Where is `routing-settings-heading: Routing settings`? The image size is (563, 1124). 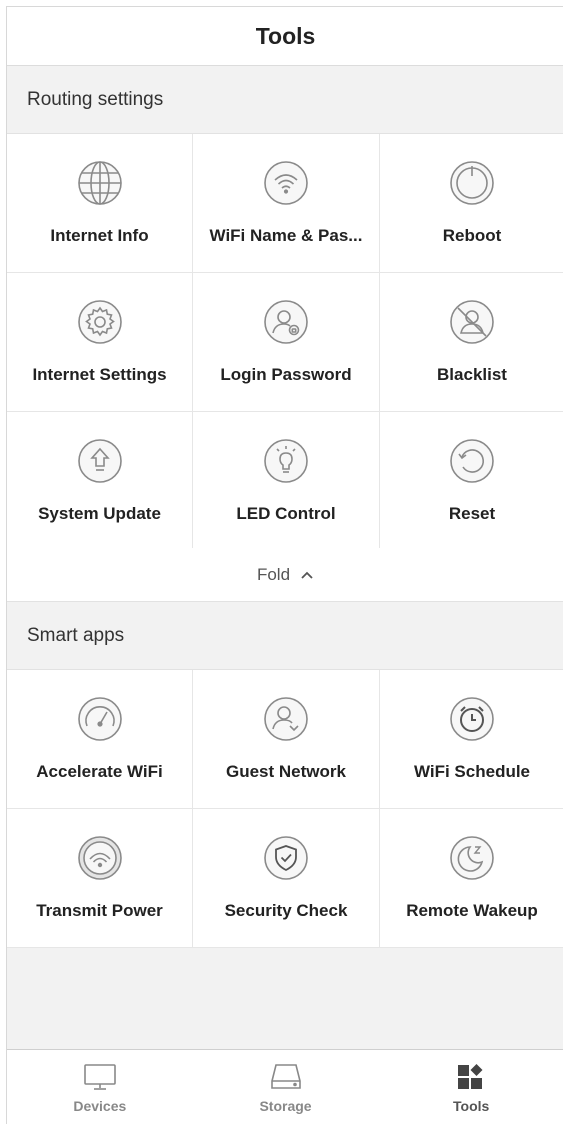
routing-settings-heading: Routing settings is located at coordinates (285, 100).